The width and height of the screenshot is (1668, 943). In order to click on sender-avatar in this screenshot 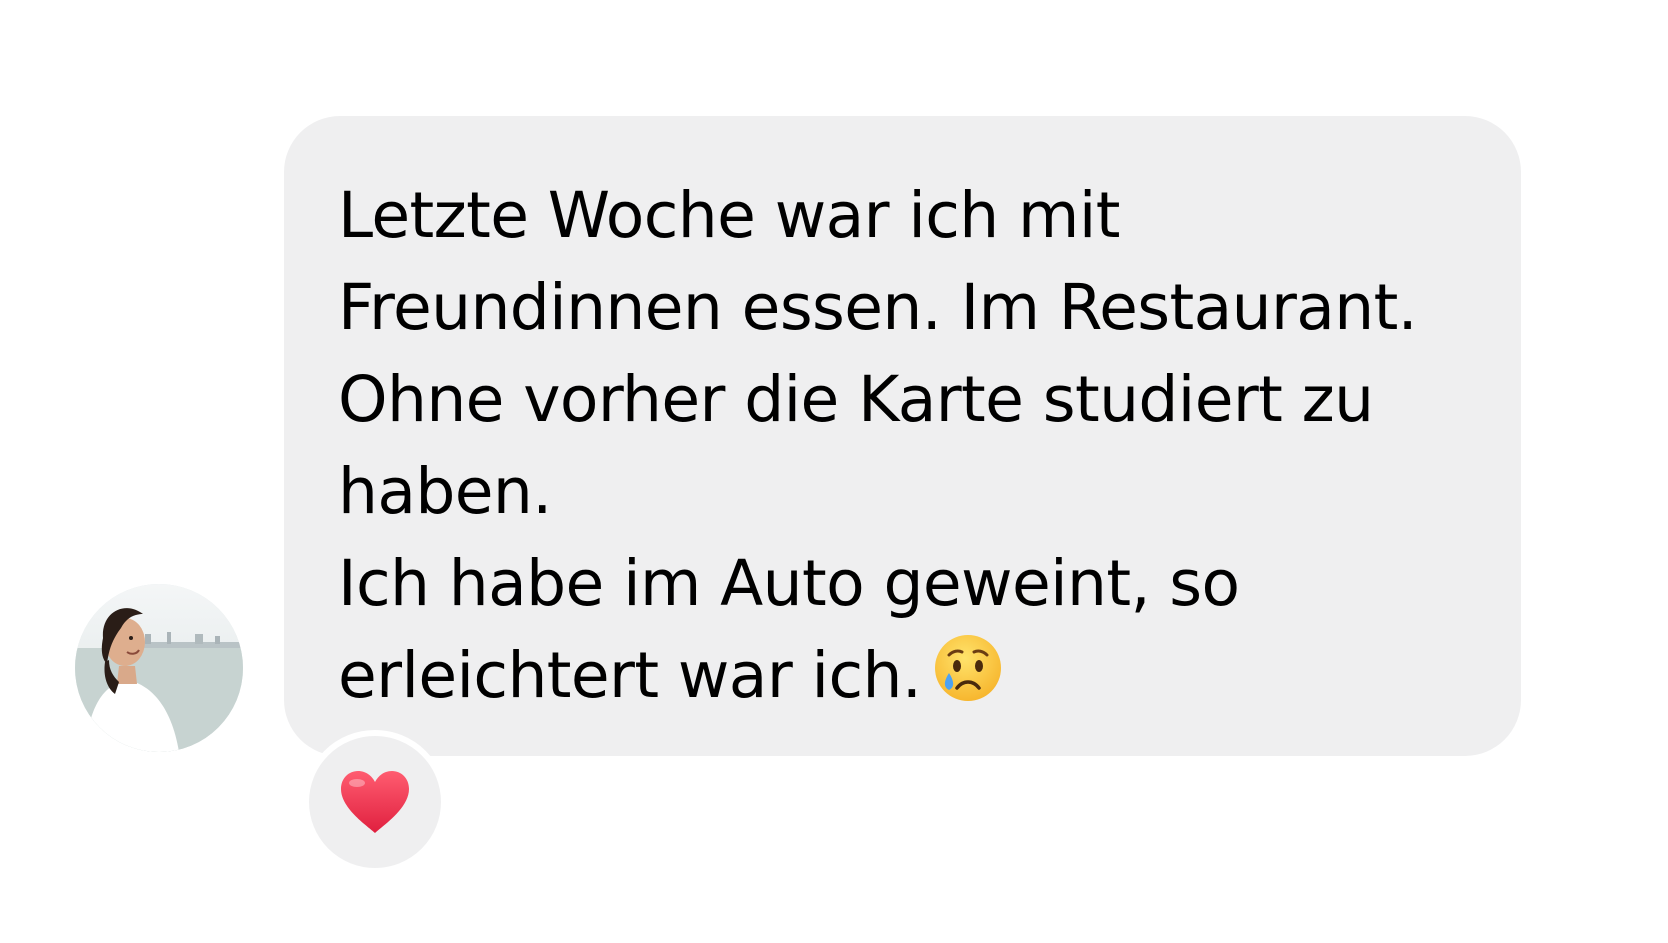, I will do `click(159, 668)`.